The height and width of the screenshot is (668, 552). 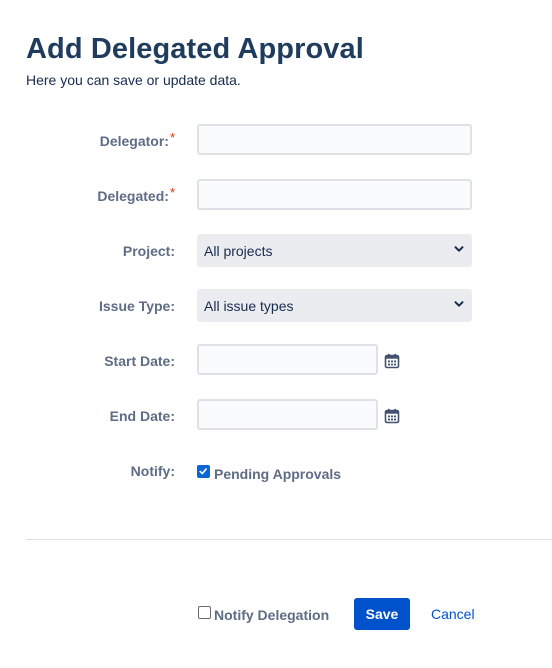 I want to click on delegator-label-text: Delegator:, so click(x=134, y=141).